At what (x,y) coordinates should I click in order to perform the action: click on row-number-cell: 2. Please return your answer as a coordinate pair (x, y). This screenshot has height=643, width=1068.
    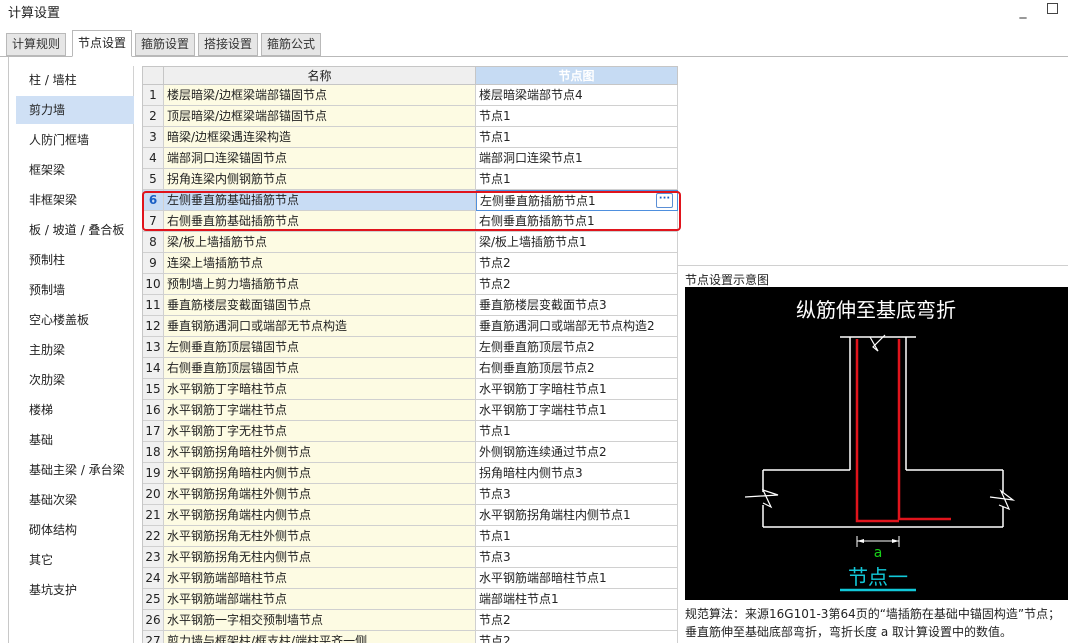
    Looking at the image, I should click on (153, 116).